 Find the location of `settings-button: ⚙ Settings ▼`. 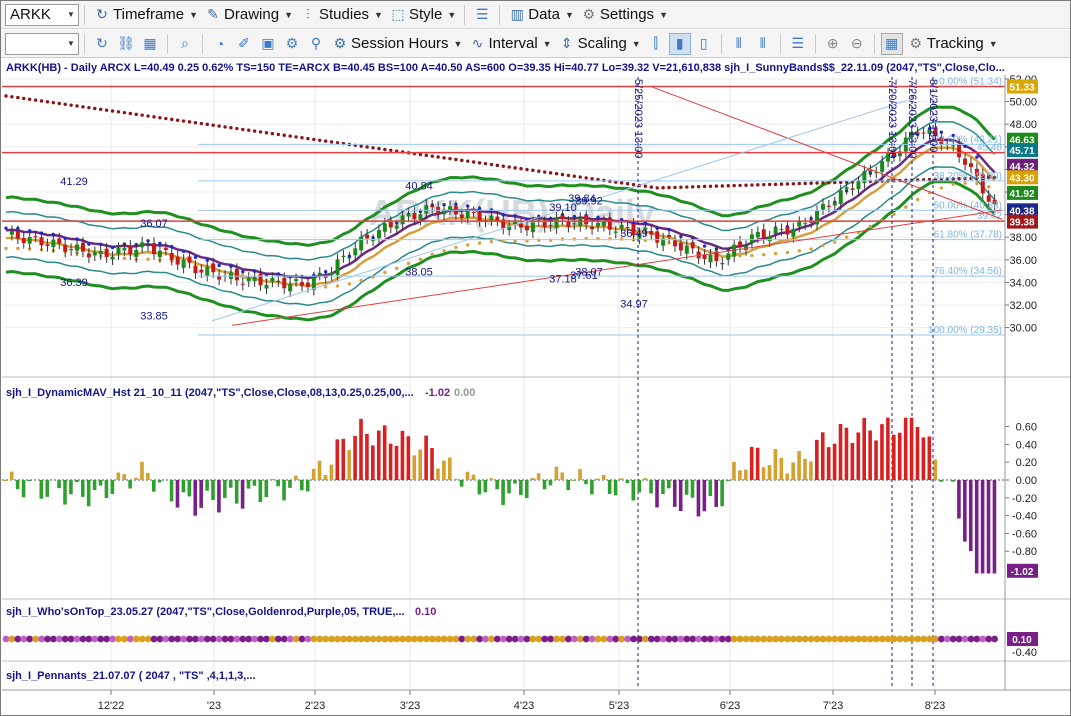

settings-button: ⚙ Settings ▼ is located at coordinates (624, 15).